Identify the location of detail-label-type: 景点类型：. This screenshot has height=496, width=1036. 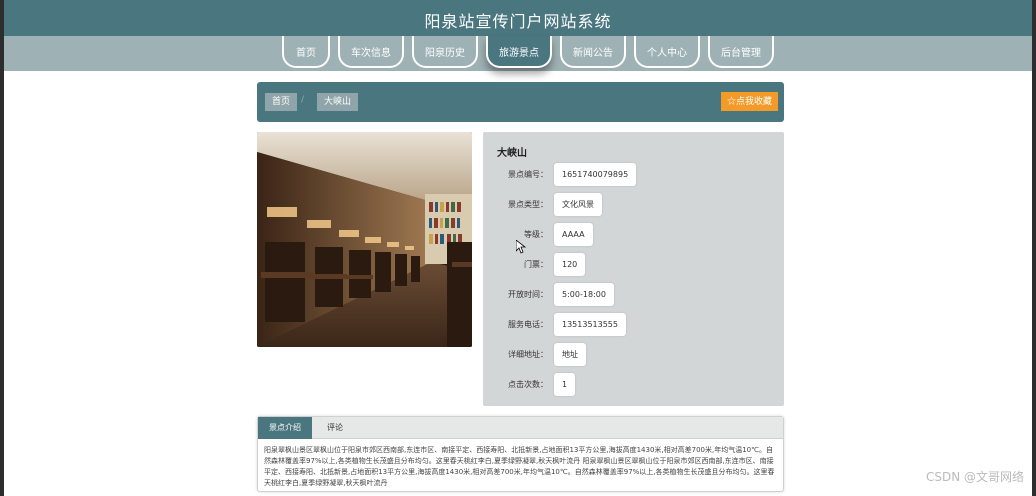
(528, 204).